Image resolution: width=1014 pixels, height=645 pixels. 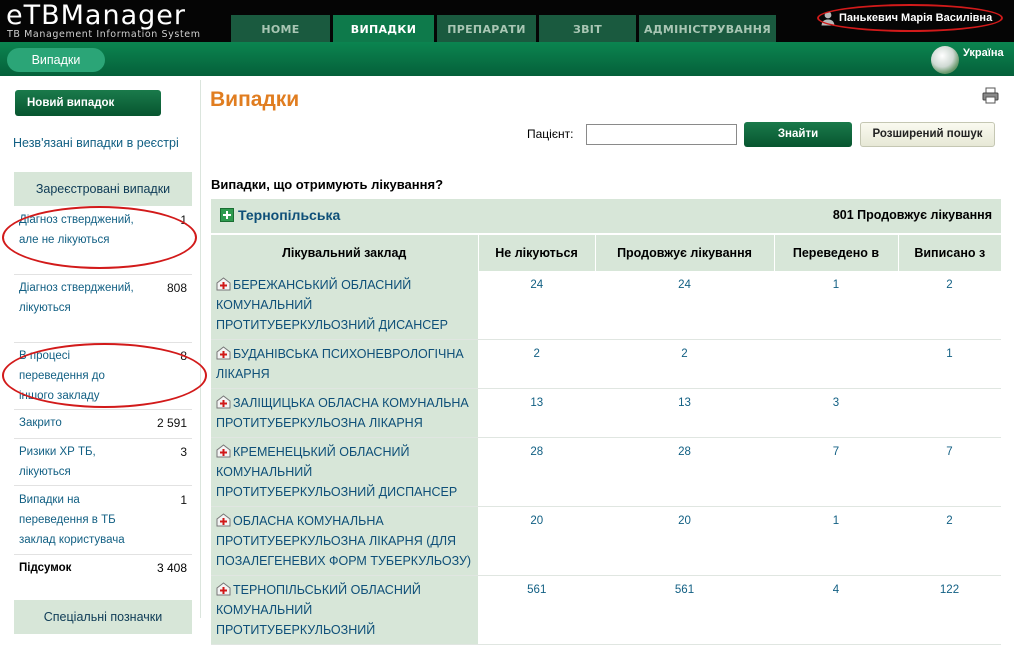 What do you see at coordinates (345, 253) in the screenshot?
I see `column-header: Лікувальний заклад` at bounding box center [345, 253].